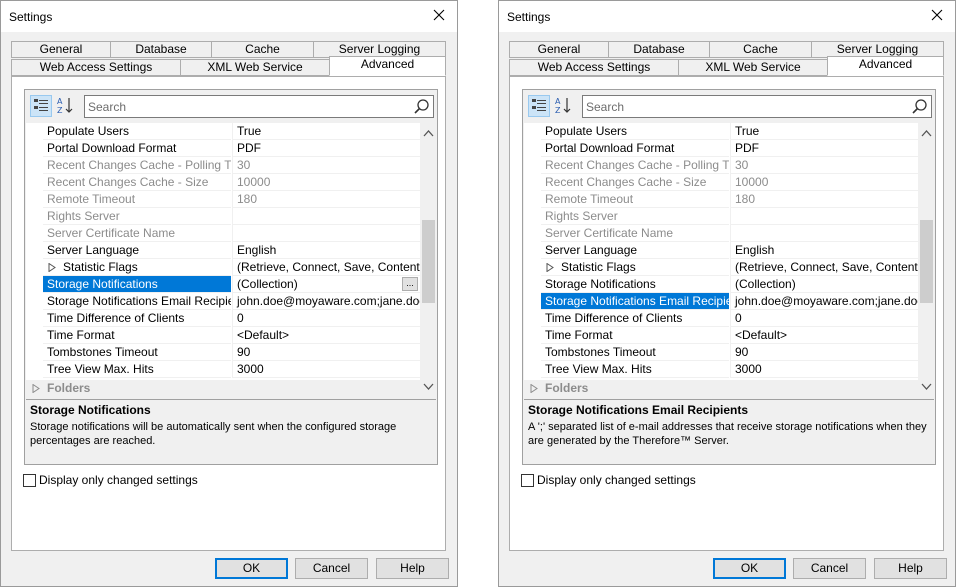 This screenshot has width=956, height=587. What do you see at coordinates (223, 250) in the screenshot?
I see `property-row: Server Language English` at bounding box center [223, 250].